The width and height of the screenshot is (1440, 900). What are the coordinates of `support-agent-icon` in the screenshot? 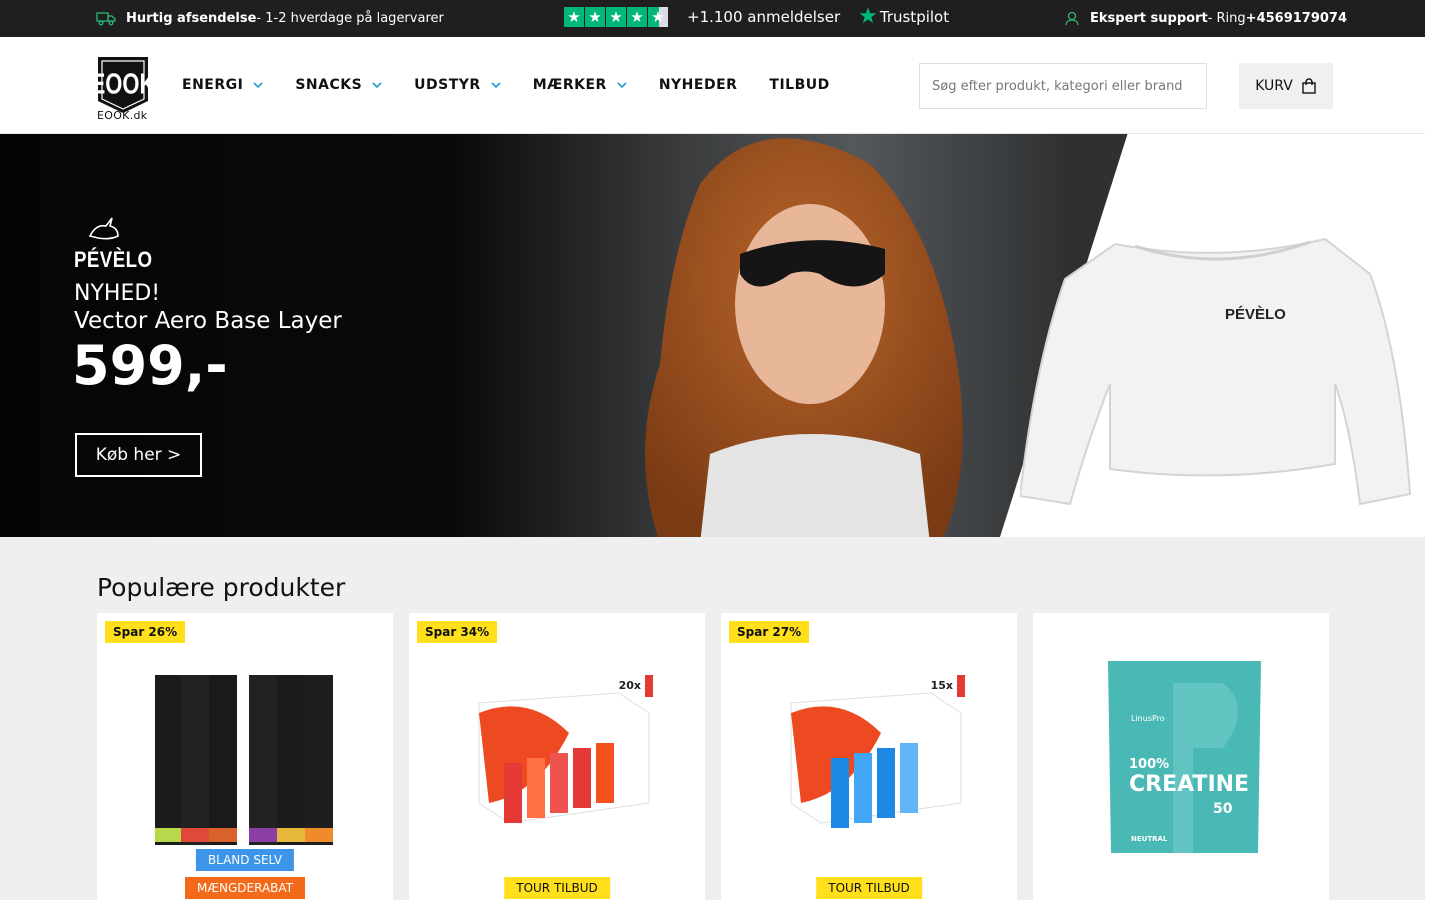 It's located at (1072, 18).